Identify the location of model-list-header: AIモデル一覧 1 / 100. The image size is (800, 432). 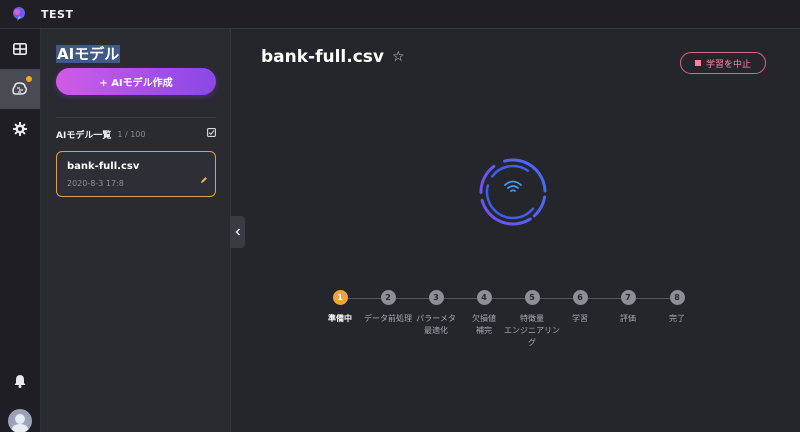
(136, 134).